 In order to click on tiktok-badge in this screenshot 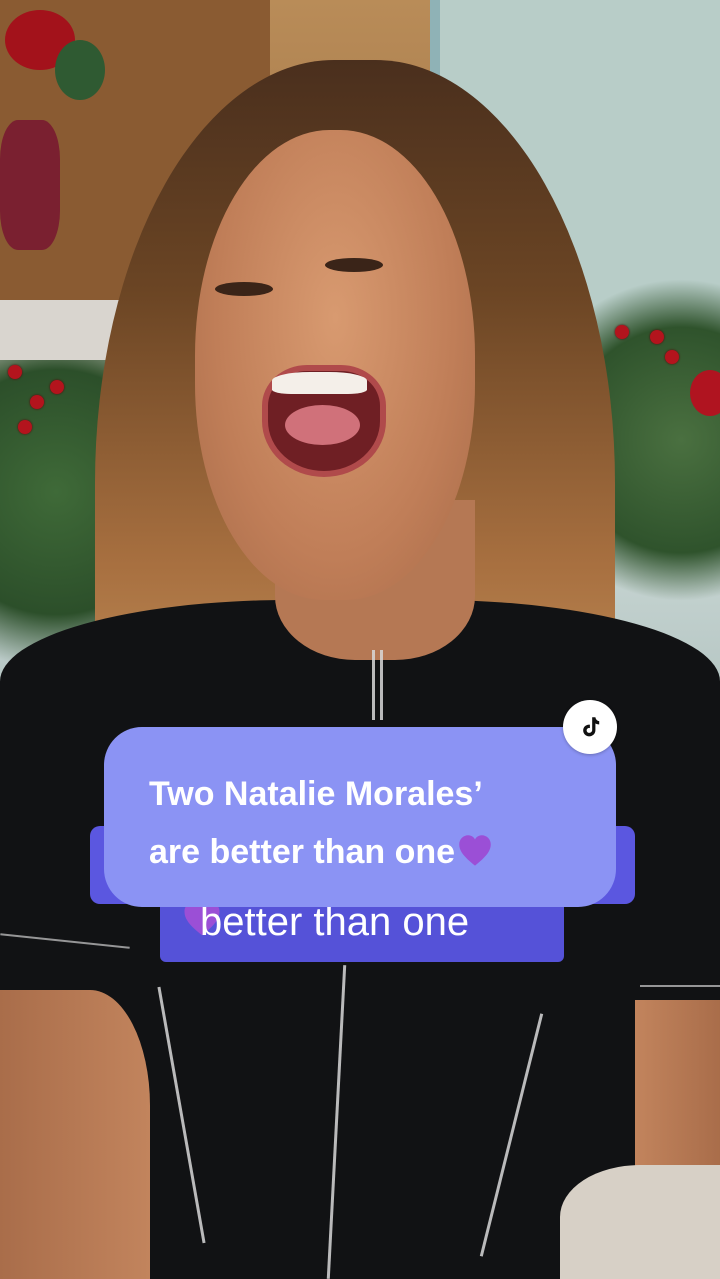, I will do `click(590, 727)`.